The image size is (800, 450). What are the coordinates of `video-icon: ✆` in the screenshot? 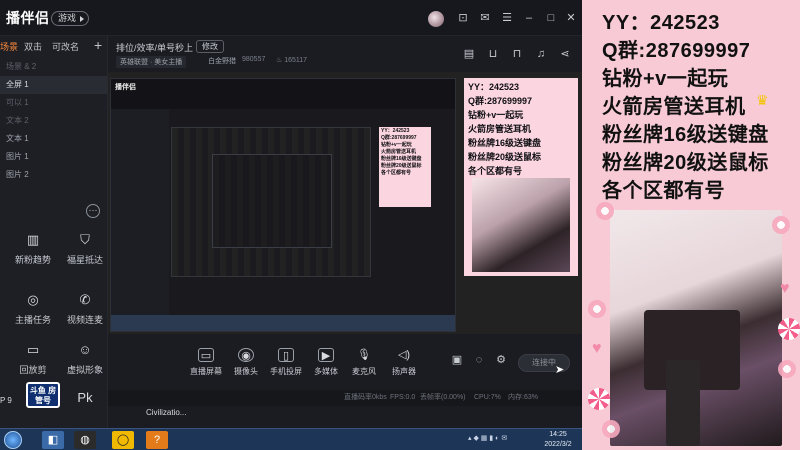 It's located at (85, 299).